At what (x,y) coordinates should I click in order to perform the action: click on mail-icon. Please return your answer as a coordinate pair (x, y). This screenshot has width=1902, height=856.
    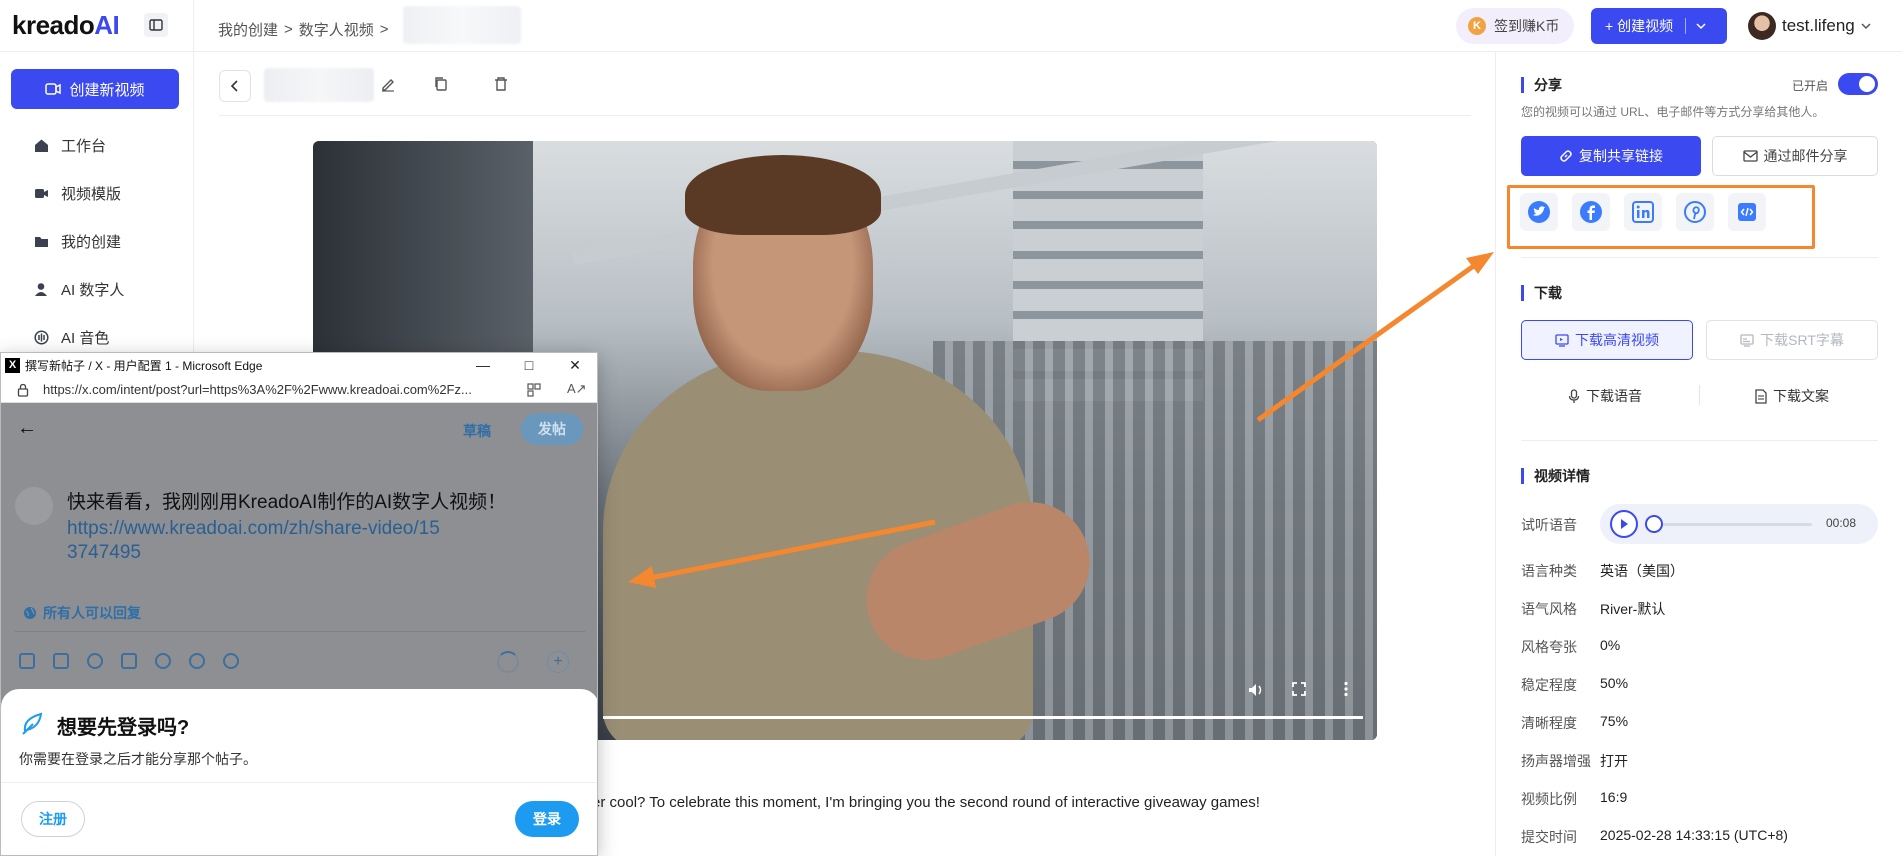
    Looking at the image, I should click on (1750, 156).